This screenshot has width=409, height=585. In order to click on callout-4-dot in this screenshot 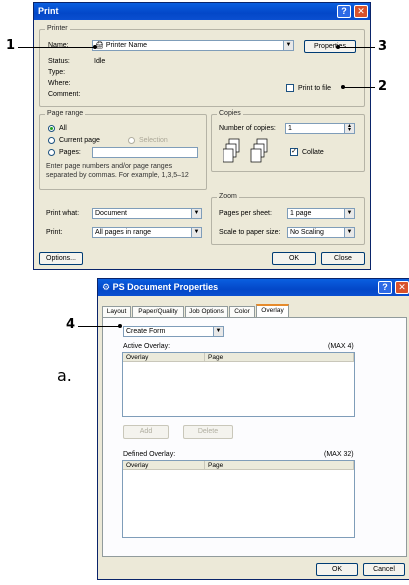, I will do `click(120, 326)`.